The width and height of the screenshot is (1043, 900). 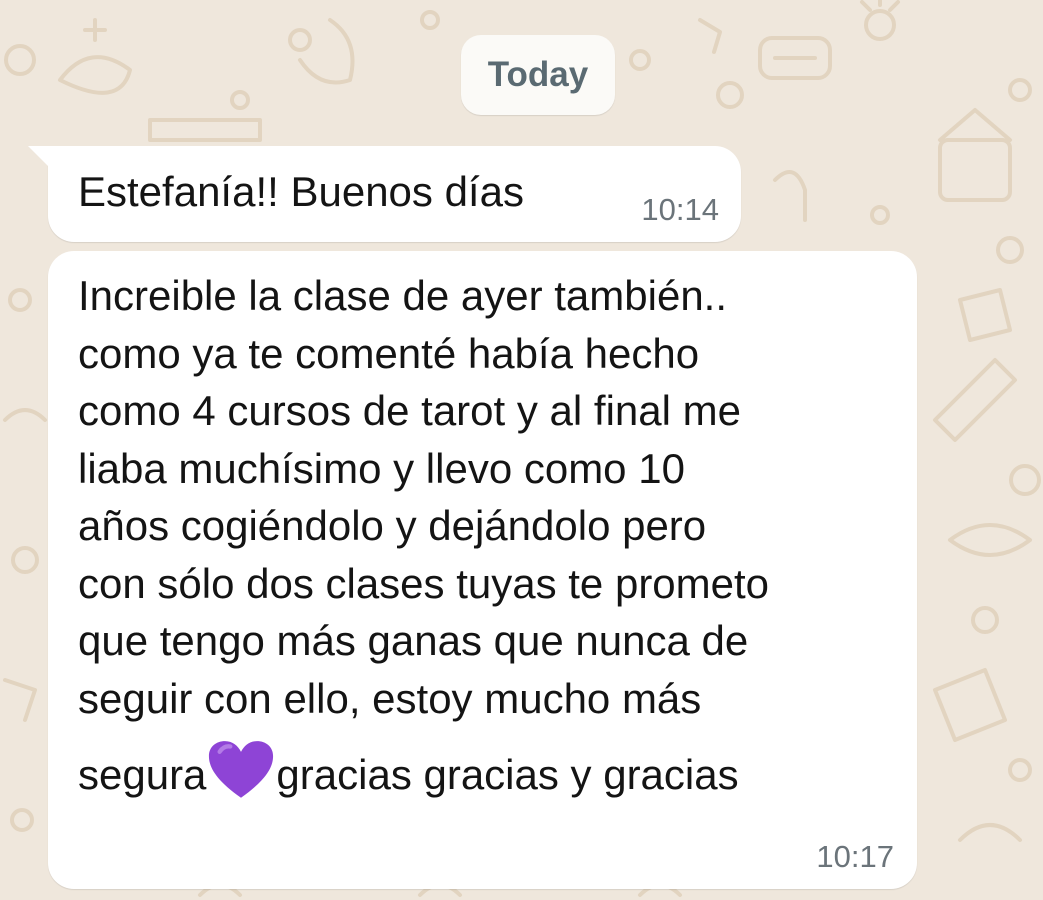 I want to click on message-timestamp: 10:14, so click(x=680, y=209).